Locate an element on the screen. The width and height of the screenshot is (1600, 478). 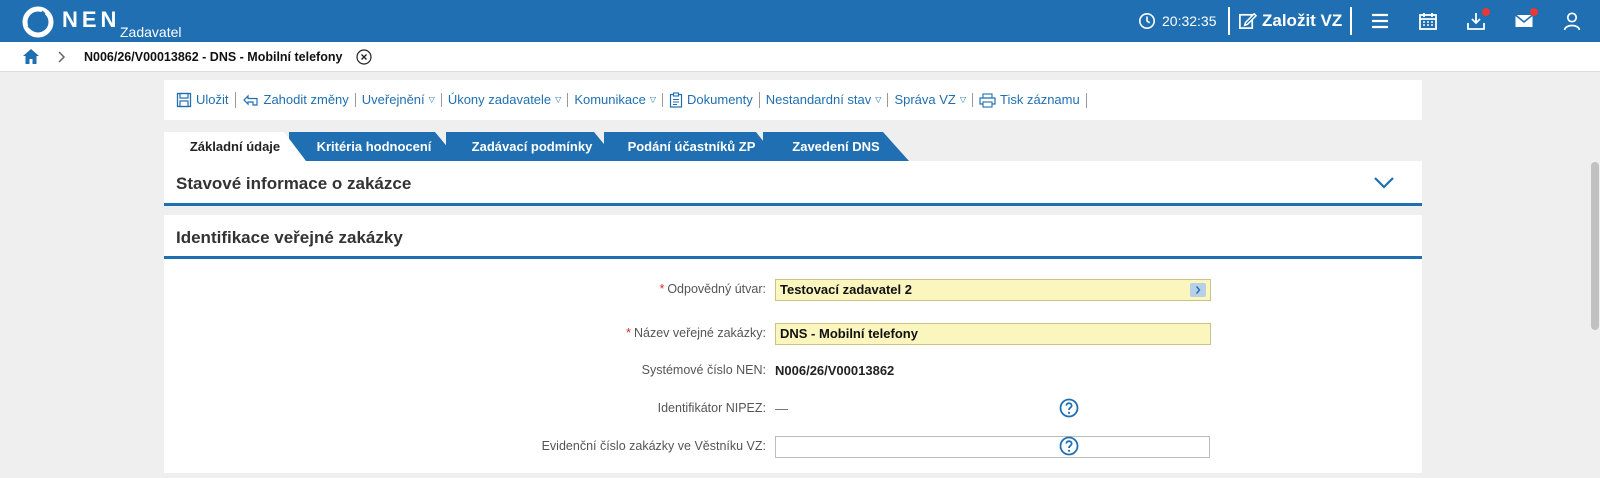
tab-basic-info: Základní údaje is located at coordinates (235, 146).